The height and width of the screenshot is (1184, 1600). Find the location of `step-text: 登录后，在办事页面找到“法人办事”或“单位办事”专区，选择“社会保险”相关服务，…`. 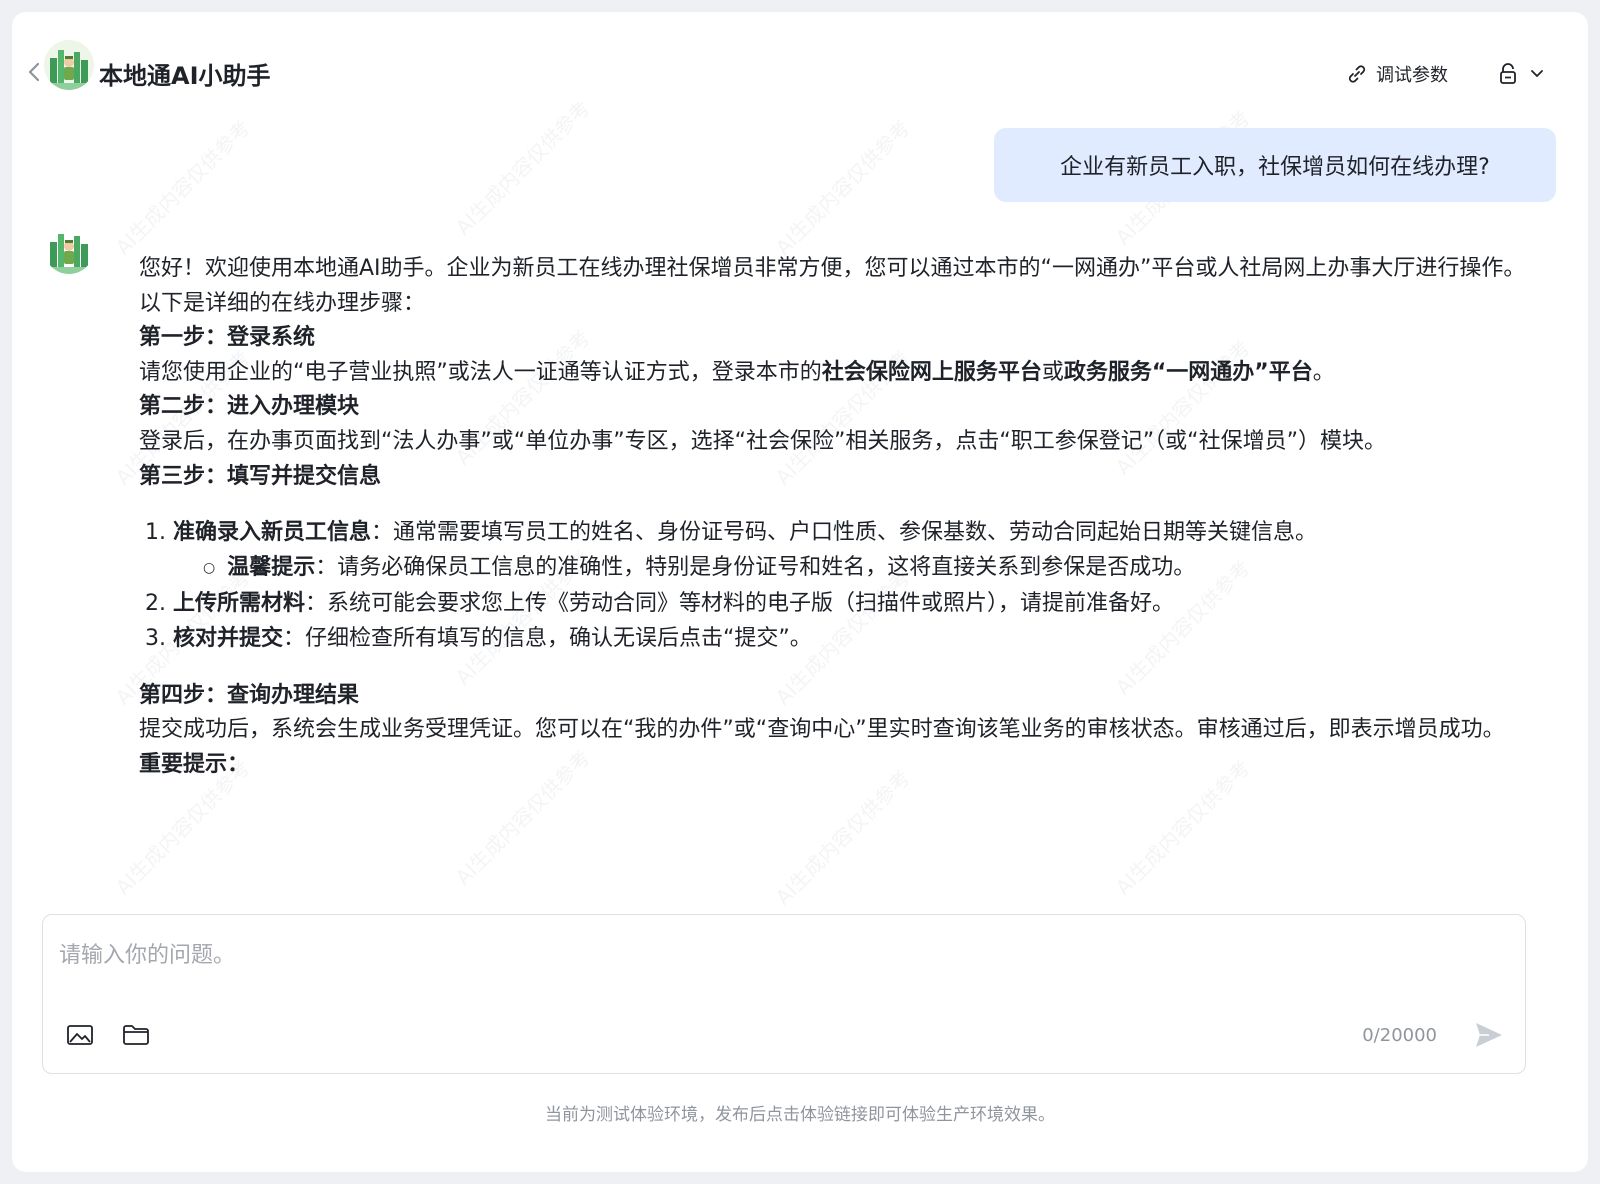

step-text: 登录后，在办事页面找到“法人办事”或“单位办事”专区，选择“社会保险”相关服务，… is located at coordinates (762, 441).